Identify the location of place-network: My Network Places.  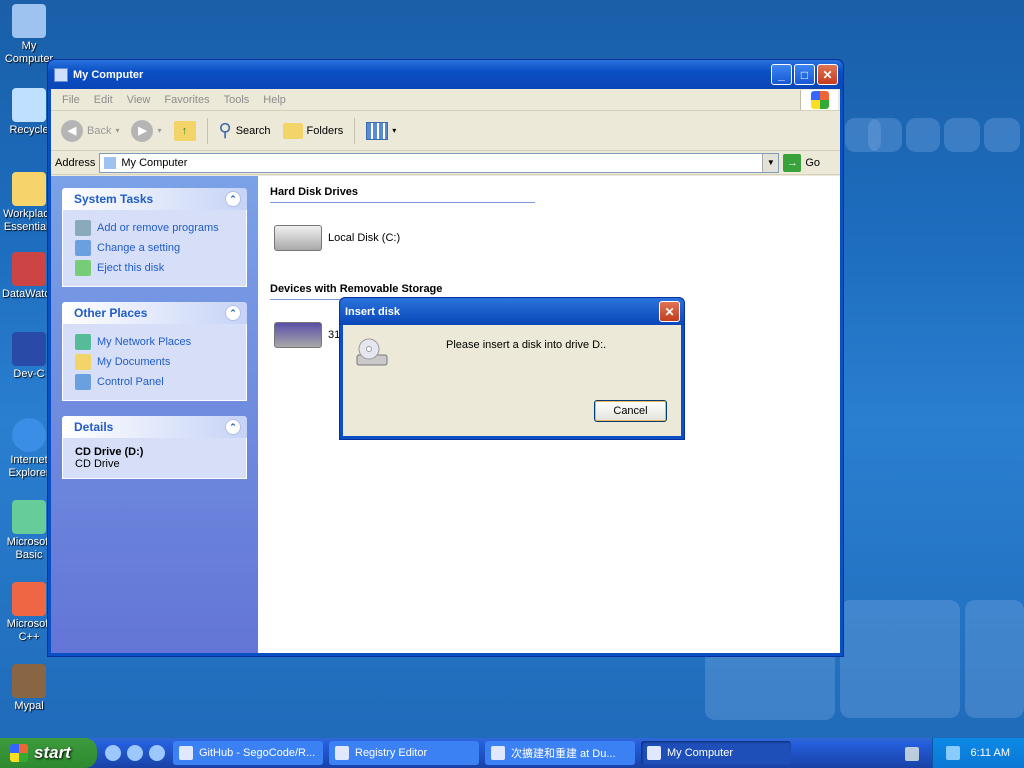
(154, 342).